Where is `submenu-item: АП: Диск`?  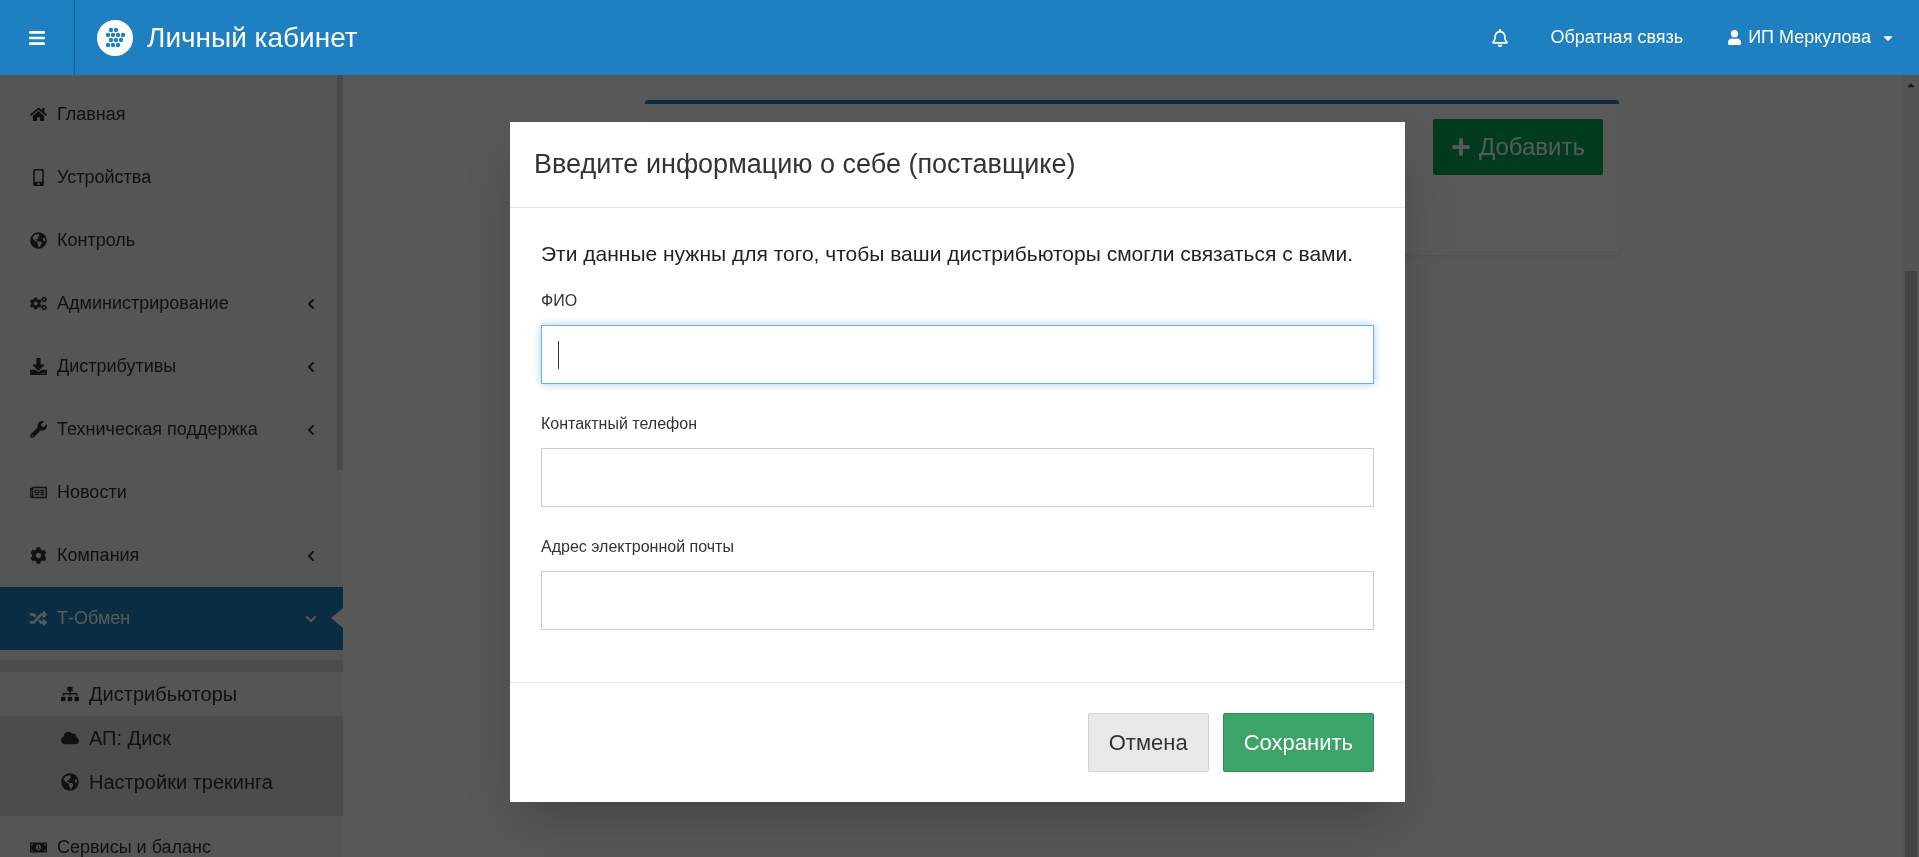 submenu-item: АП: Диск is located at coordinates (171, 738).